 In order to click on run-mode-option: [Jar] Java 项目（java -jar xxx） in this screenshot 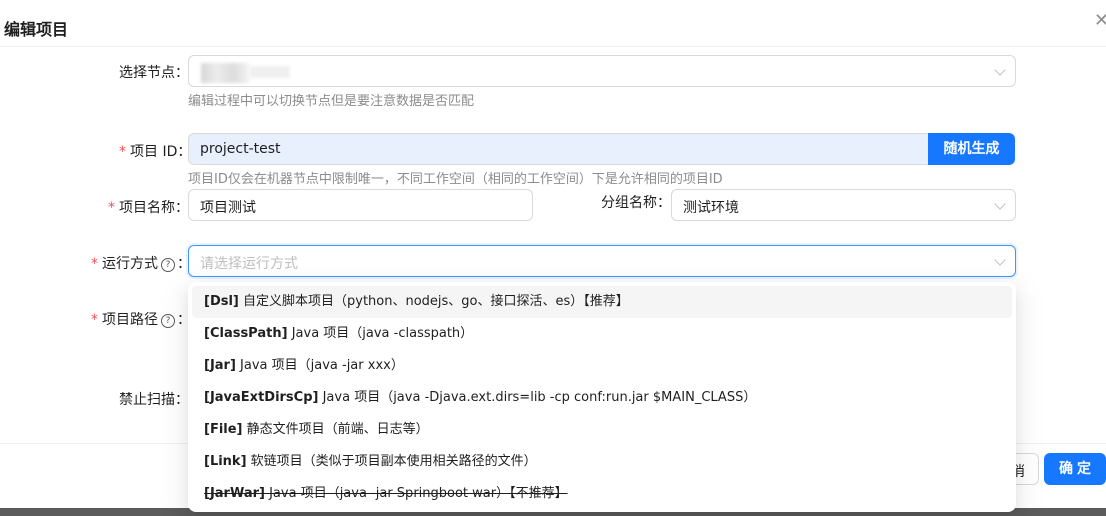, I will do `click(602, 366)`.